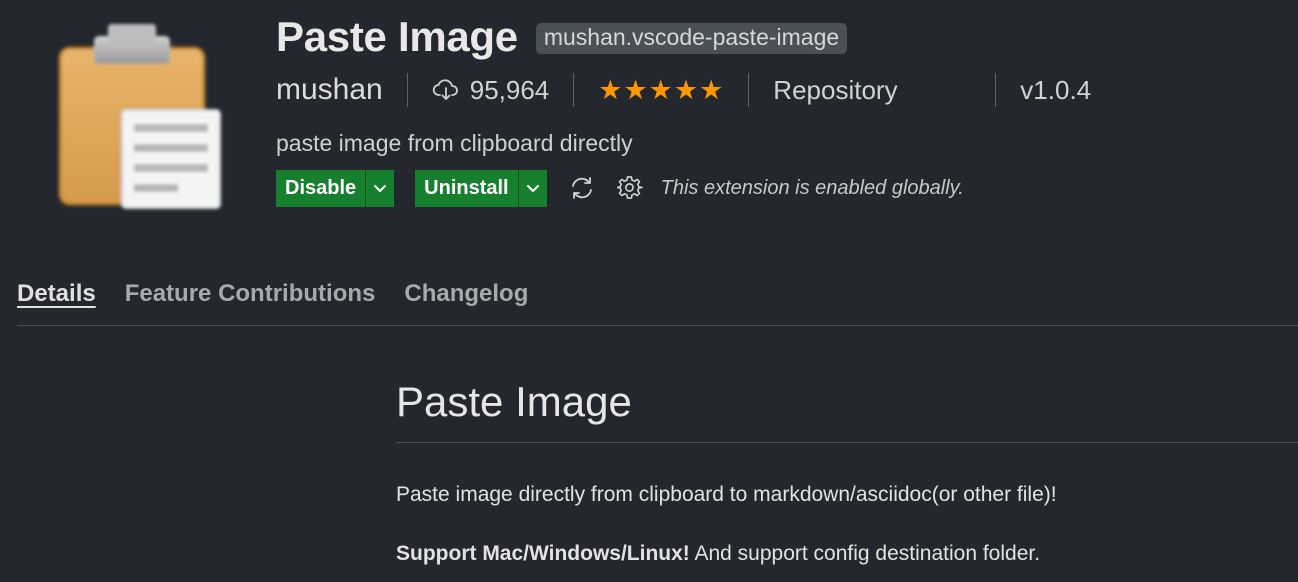  I want to click on disable-button-group: Disable, so click(335, 188).